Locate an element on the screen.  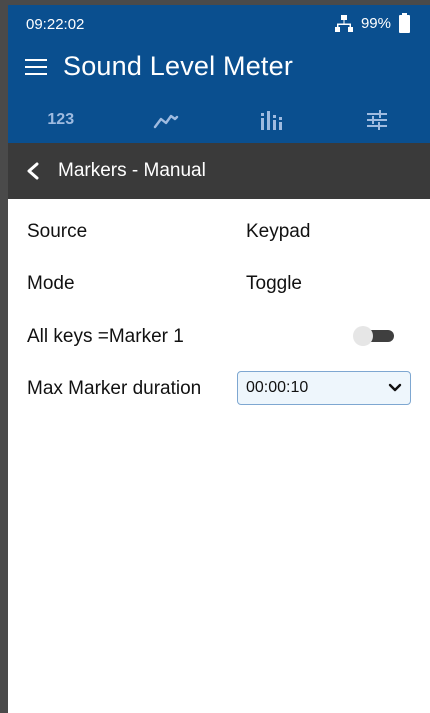
line-graph-icon is located at coordinates (166, 121).